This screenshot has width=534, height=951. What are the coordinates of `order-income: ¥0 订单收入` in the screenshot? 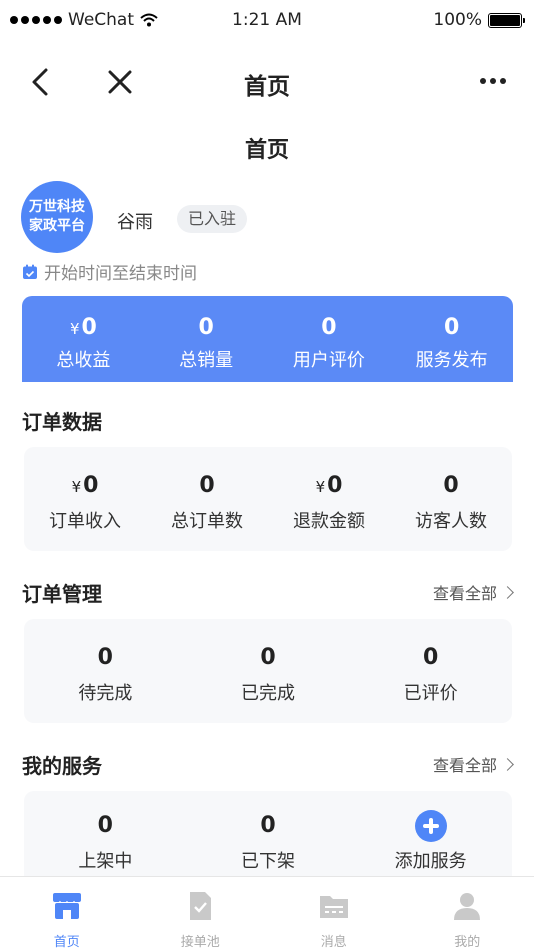 It's located at (85, 499).